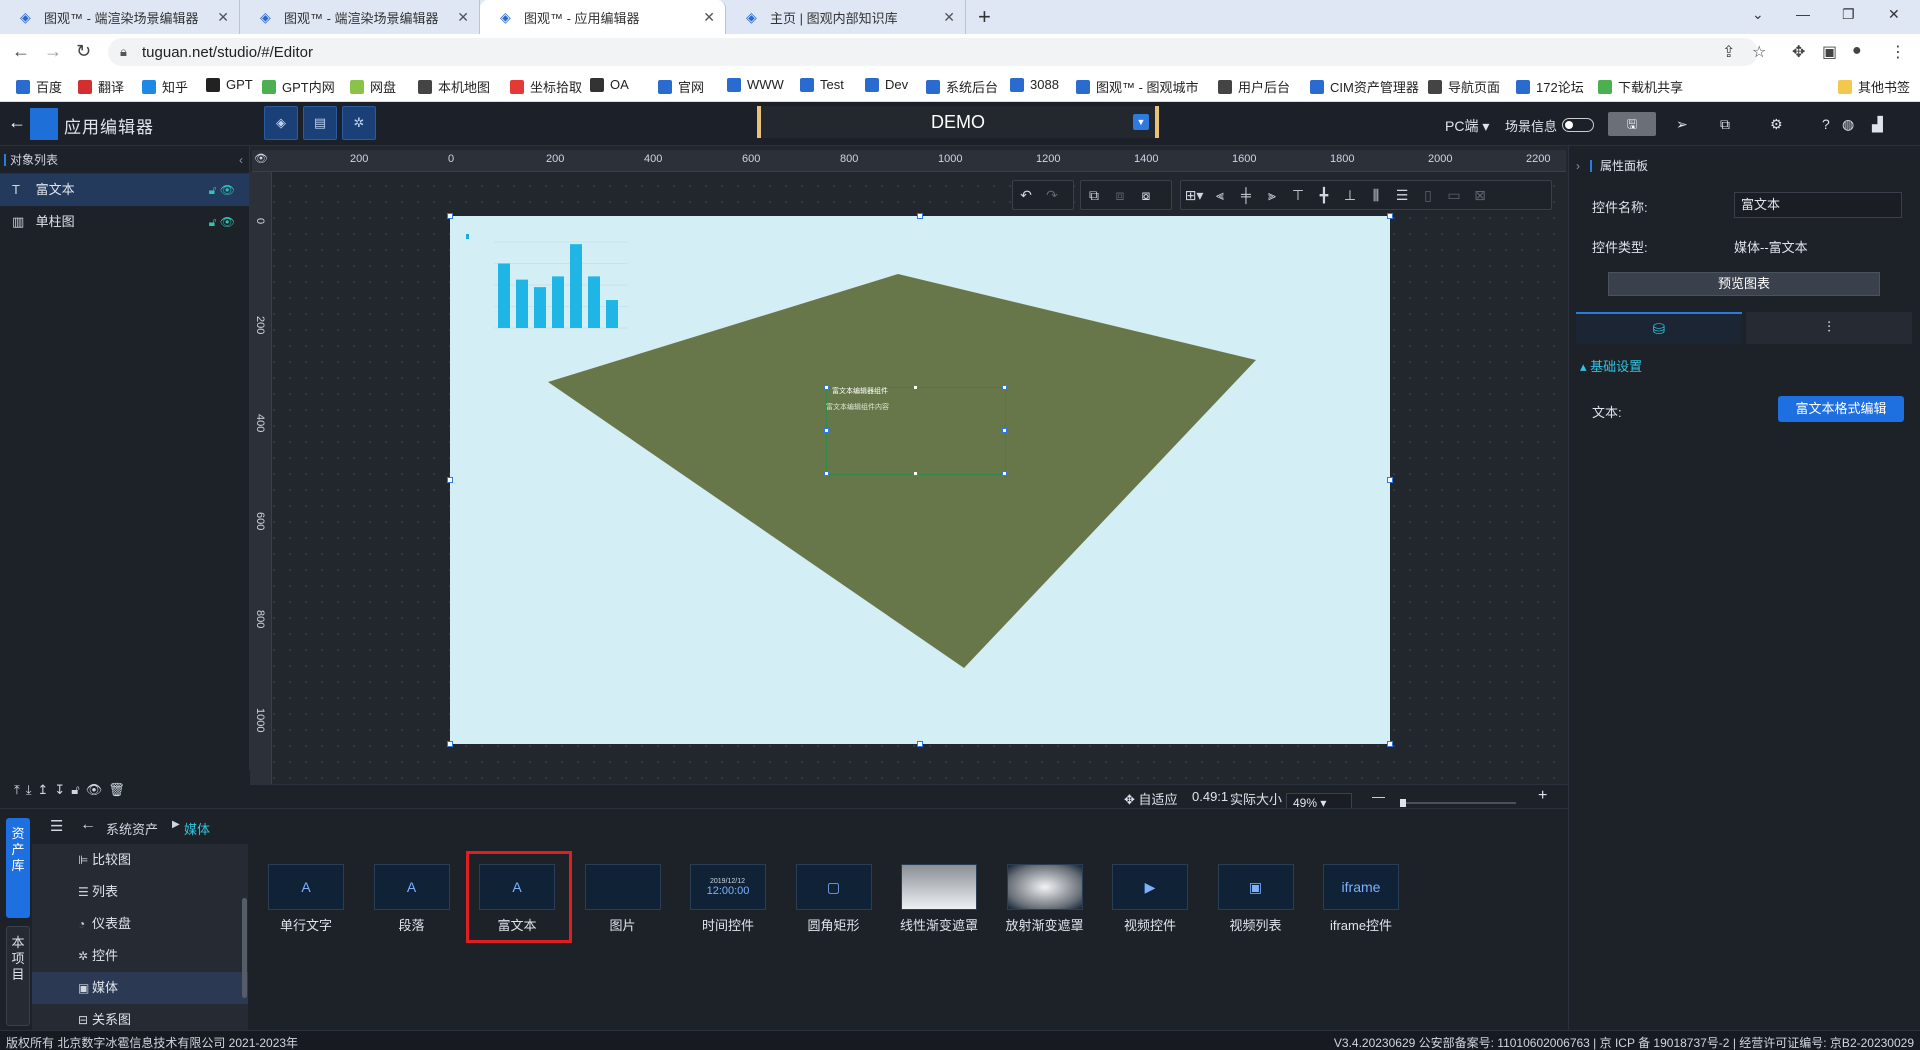 Image resolution: width=1920 pixels, height=1050 pixels. Describe the element at coordinates (1829, 328) in the screenshot. I see `tab-settings: ⫶` at that location.